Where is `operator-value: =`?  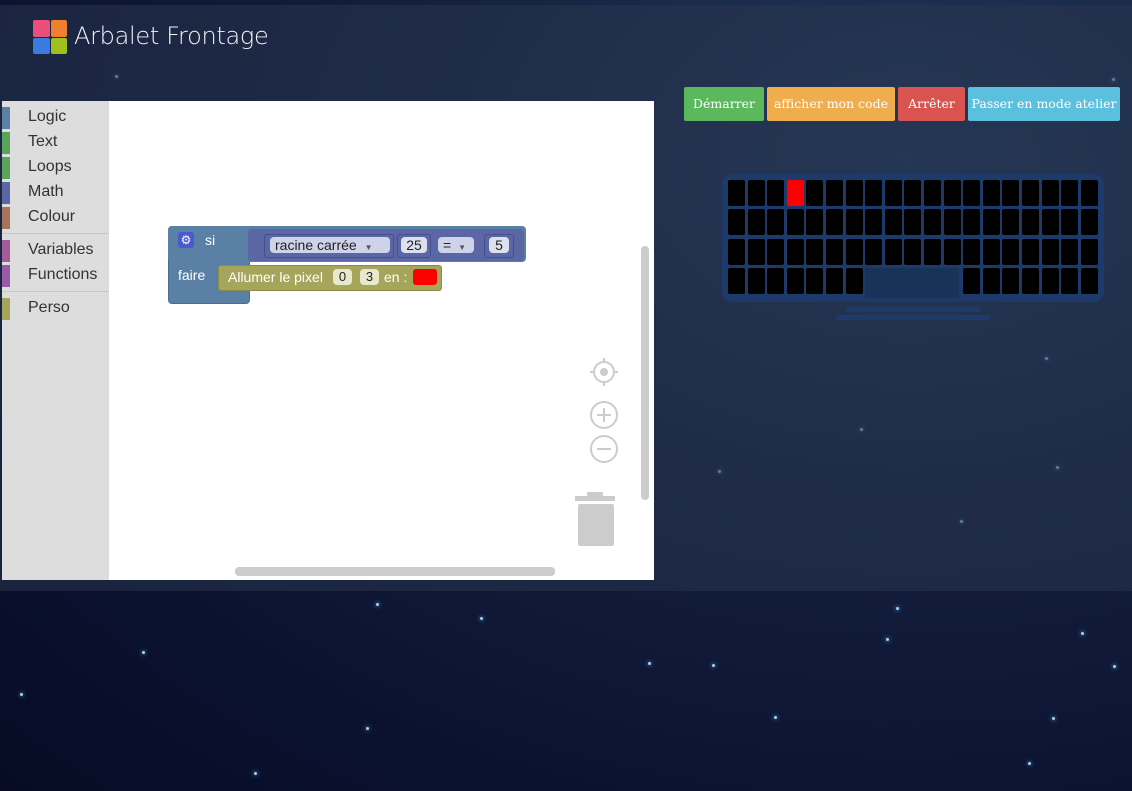
operator-value: = is located at coordinates (447, 245).